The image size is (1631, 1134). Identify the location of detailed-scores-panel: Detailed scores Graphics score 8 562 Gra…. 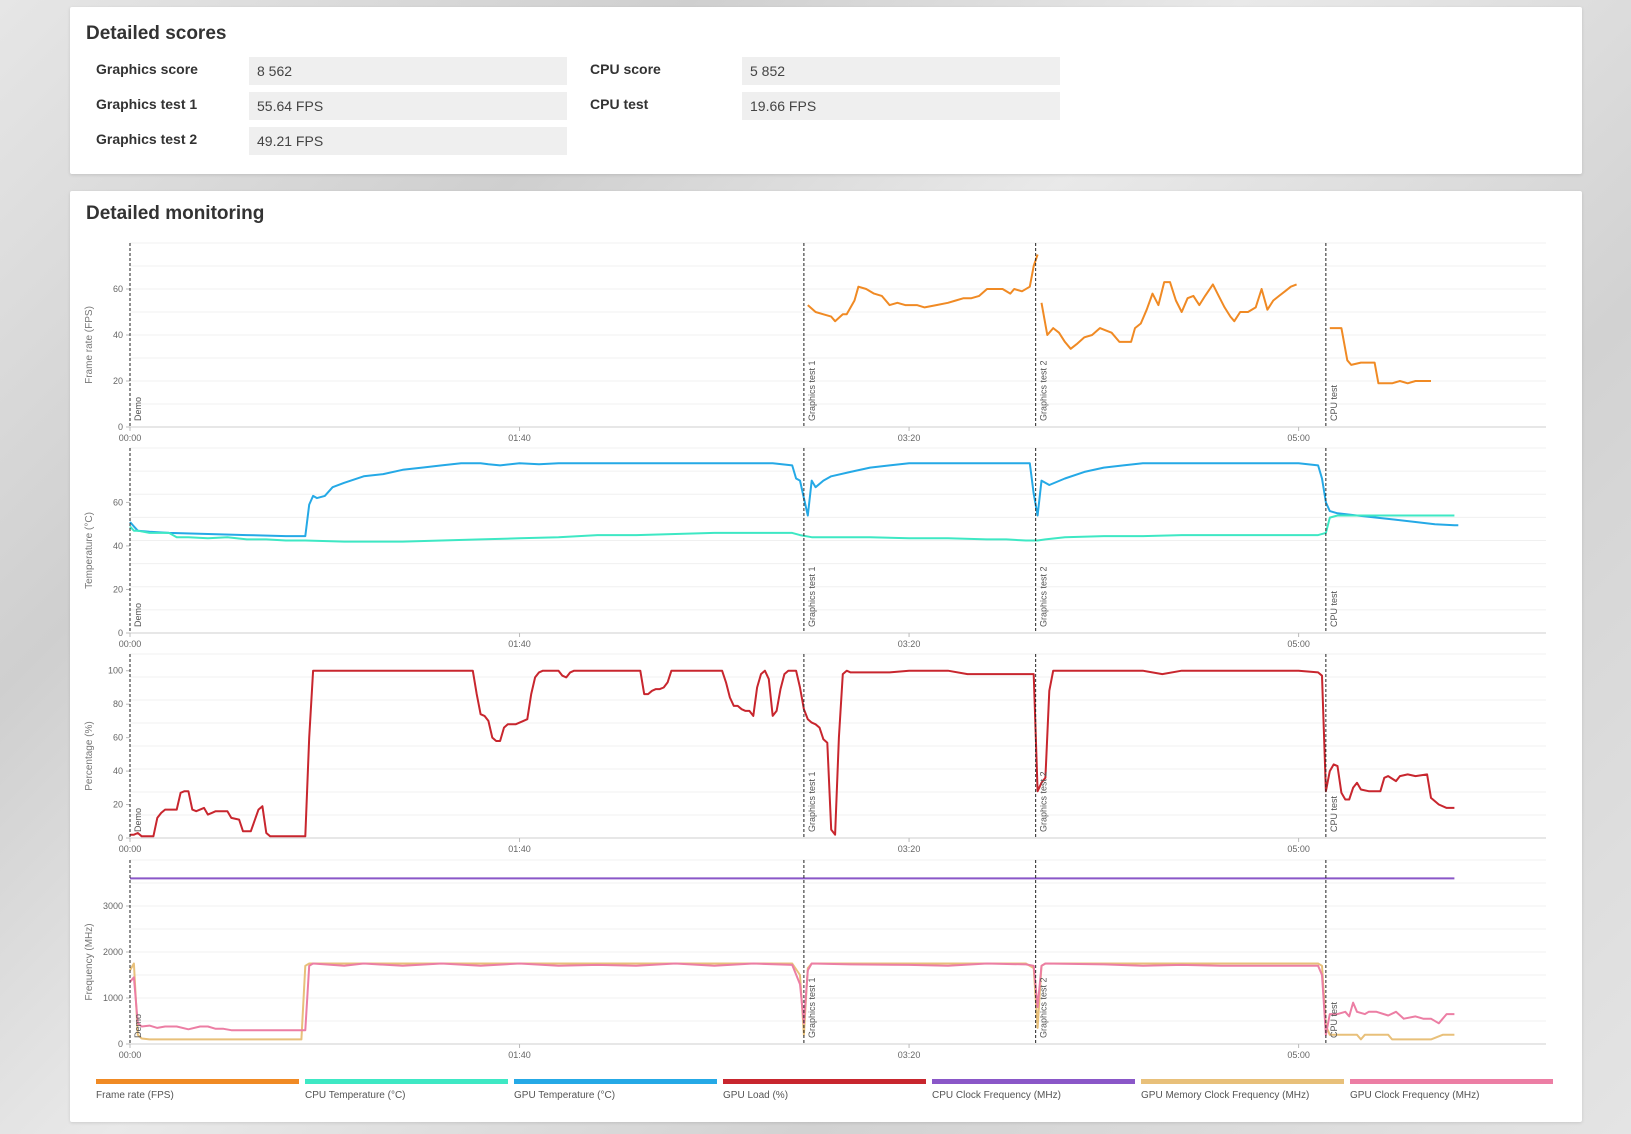
(826, 90).